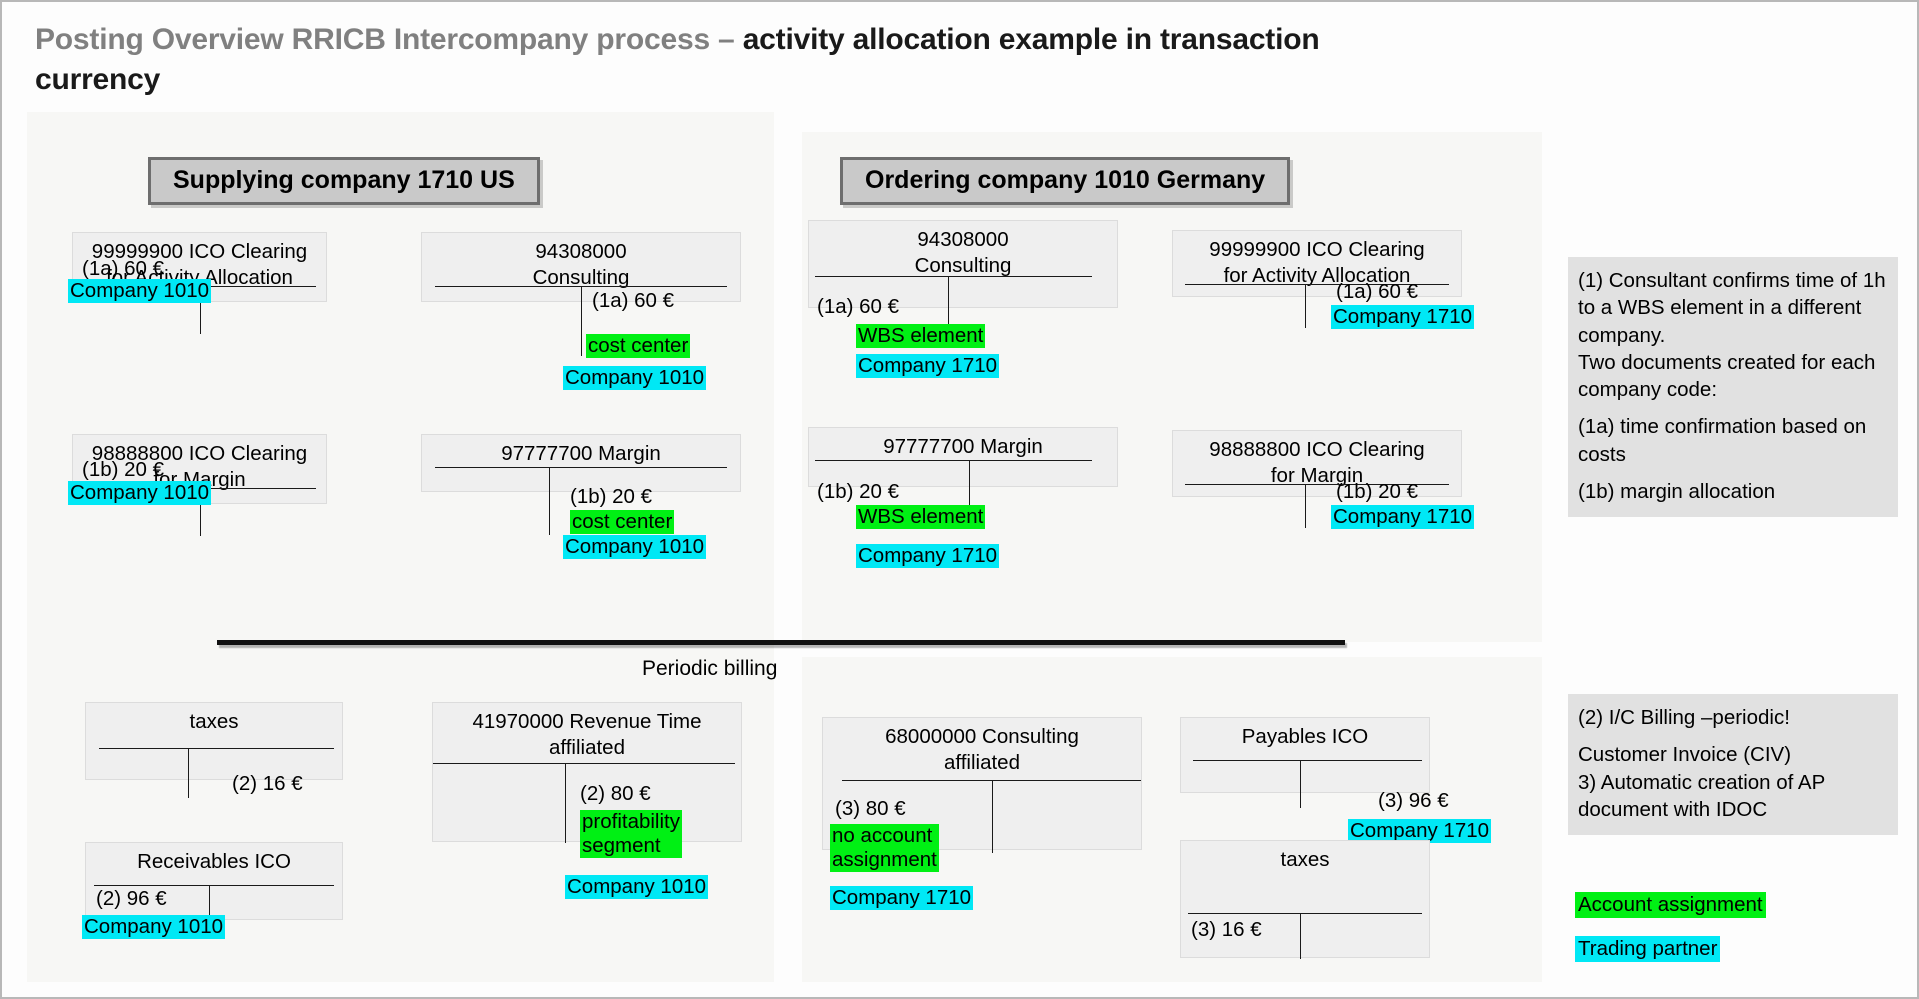 The width and height of the screenshot is (1919, 999). I want to click on t-account-header: 68000000 Consulting affiliated, so click(982, 750).